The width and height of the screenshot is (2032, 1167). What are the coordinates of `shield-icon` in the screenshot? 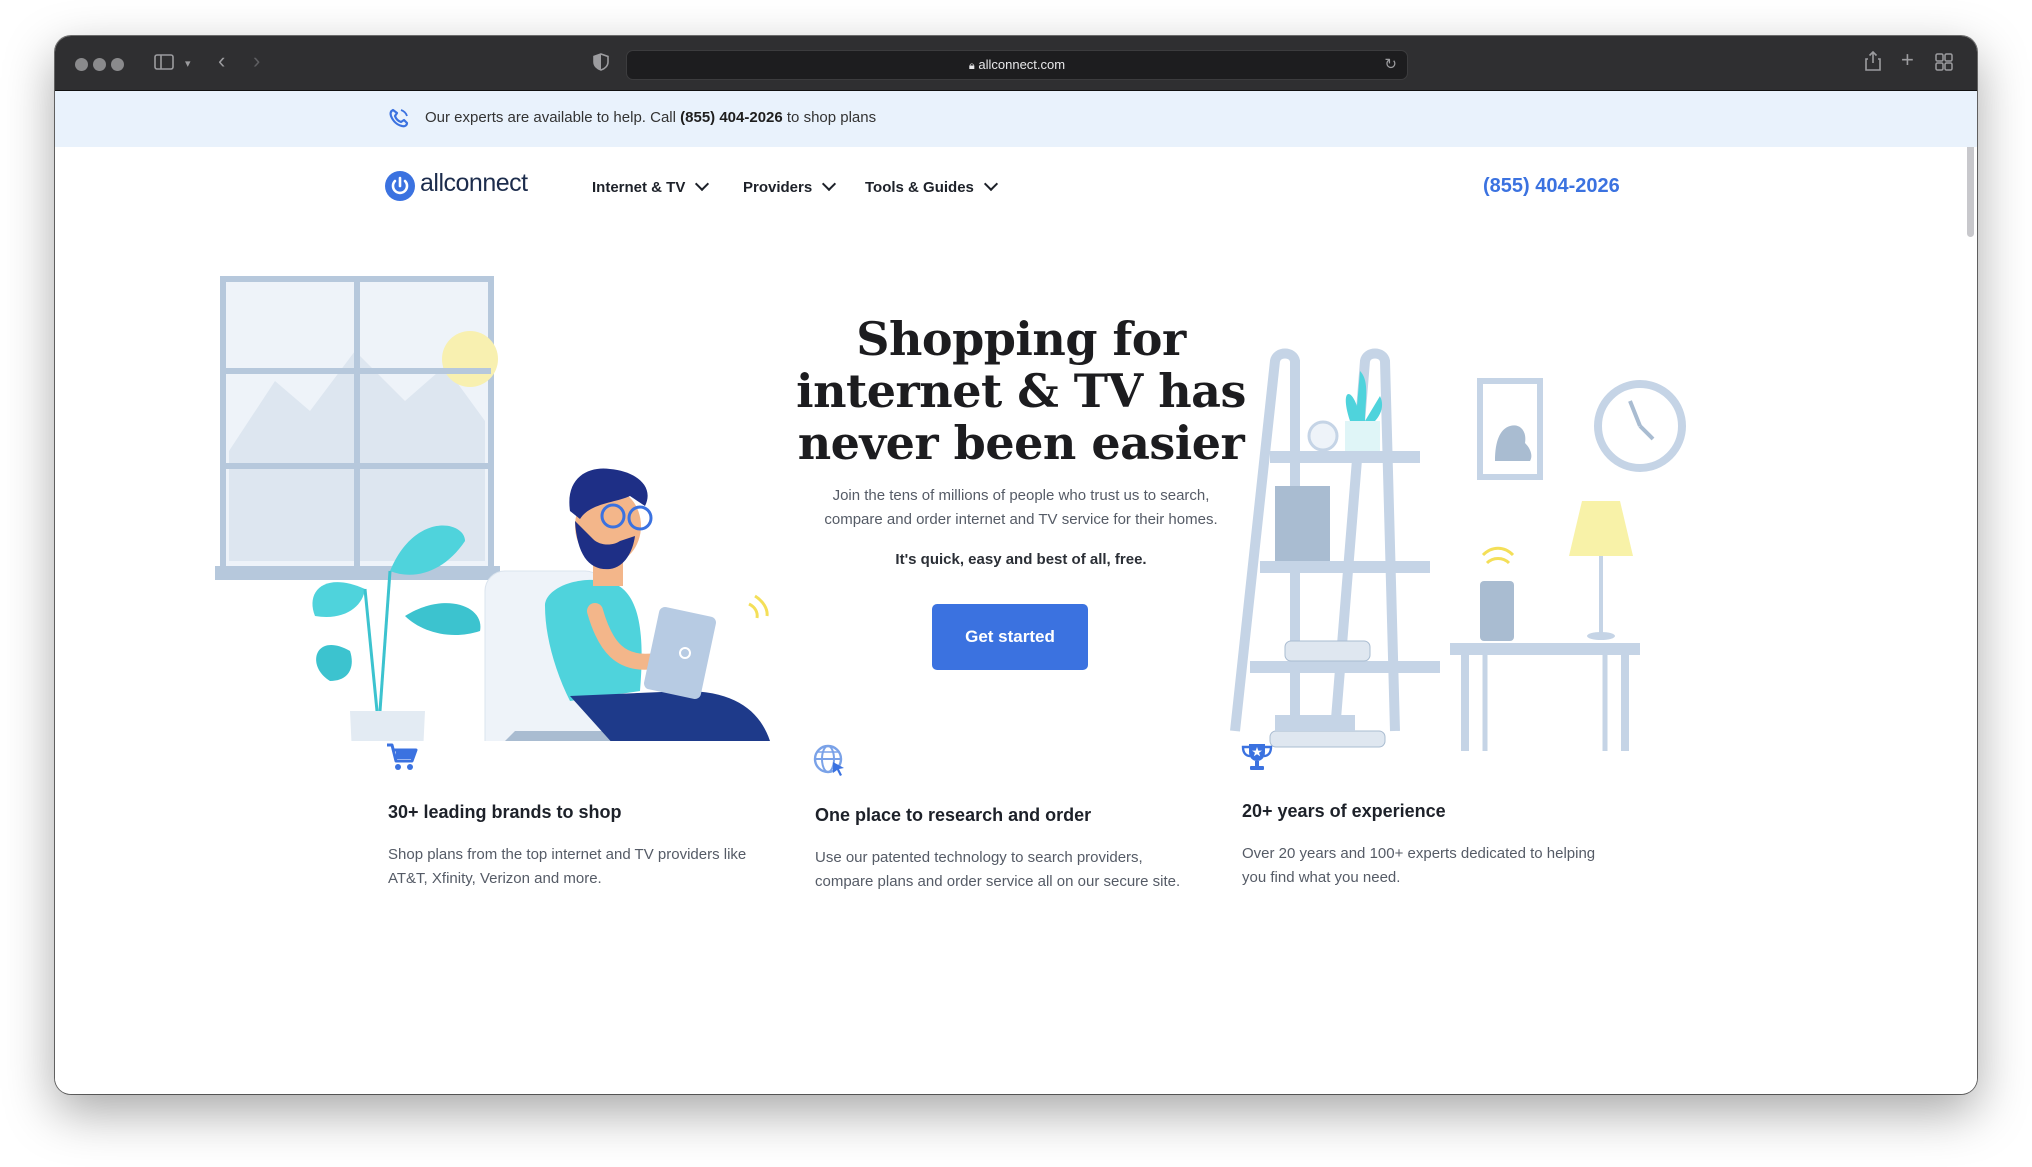 It's located at (601, 64).